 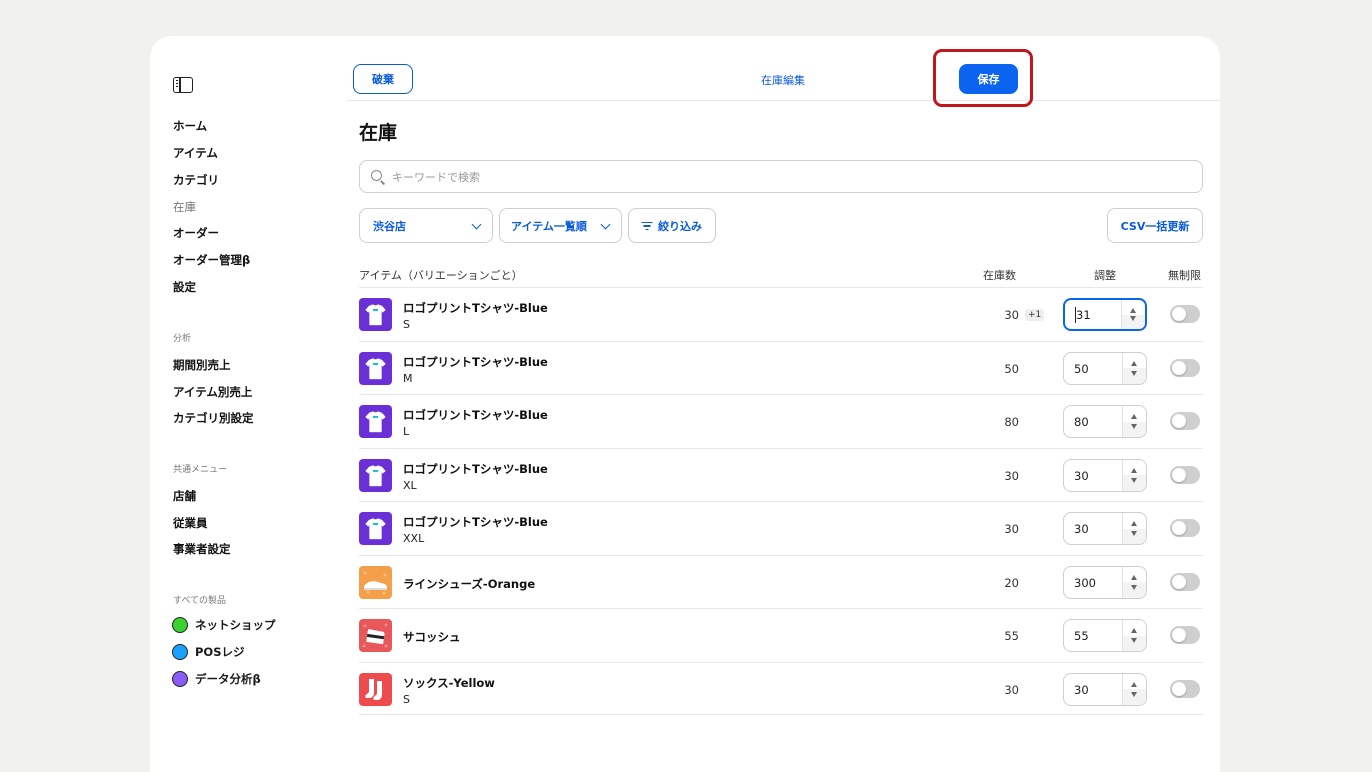 I want to click on search-icon, so click(x=376, y=175).